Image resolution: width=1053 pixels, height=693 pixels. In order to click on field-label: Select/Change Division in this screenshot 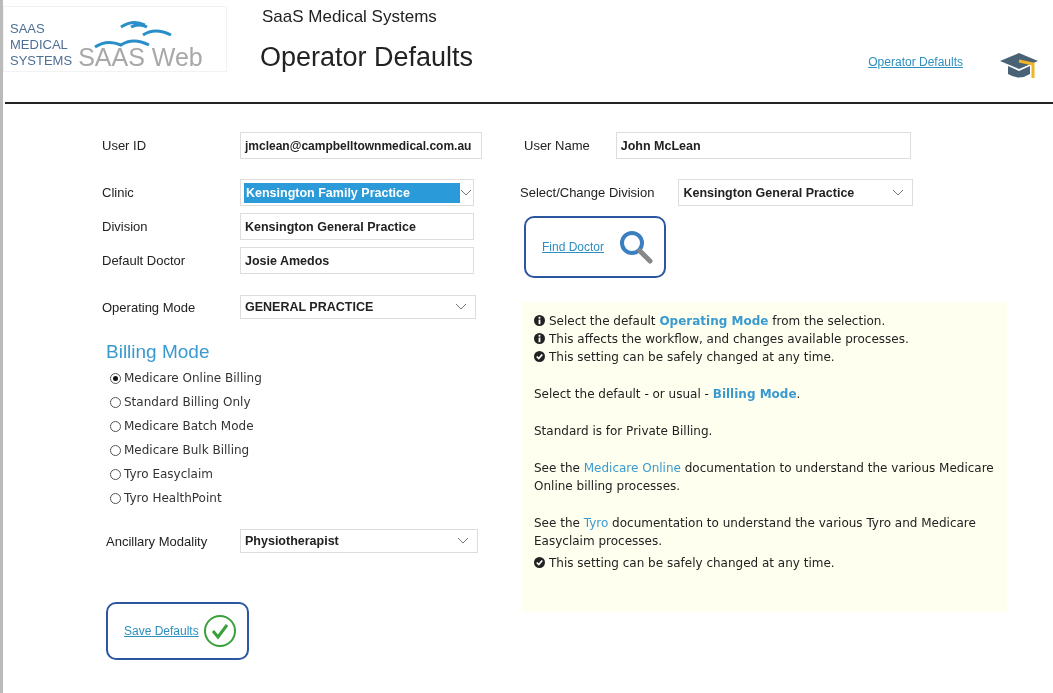, I will do `click(587, 192)`.